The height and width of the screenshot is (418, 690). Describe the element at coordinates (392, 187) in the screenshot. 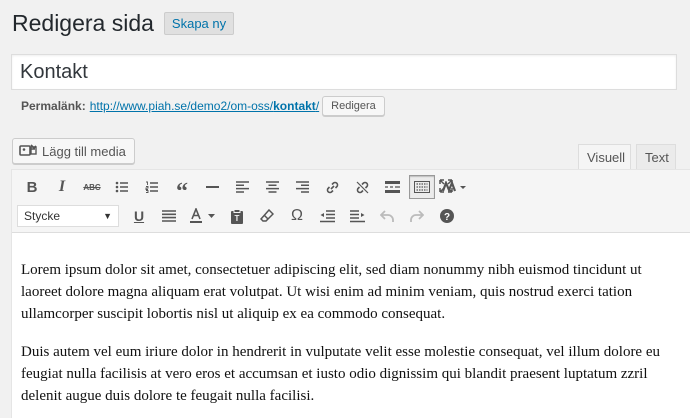

I see `read-more-icon` at that location.